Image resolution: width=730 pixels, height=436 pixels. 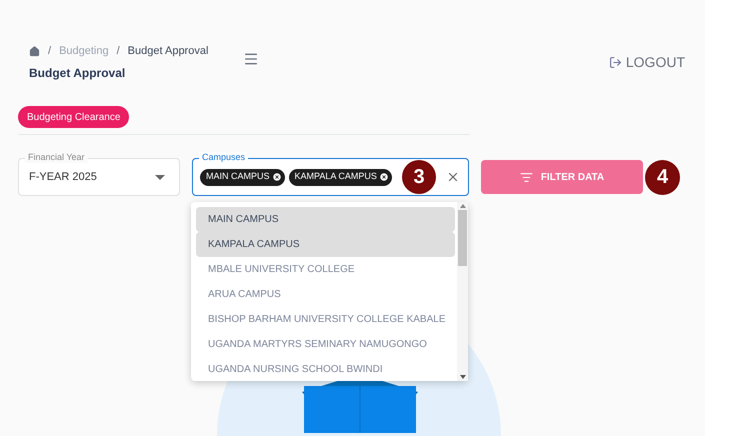 What do you see at coordinates (74, 117) in the screenshot?
I see `tab: Budgeting Clearance` at bounding box center [74, 117].